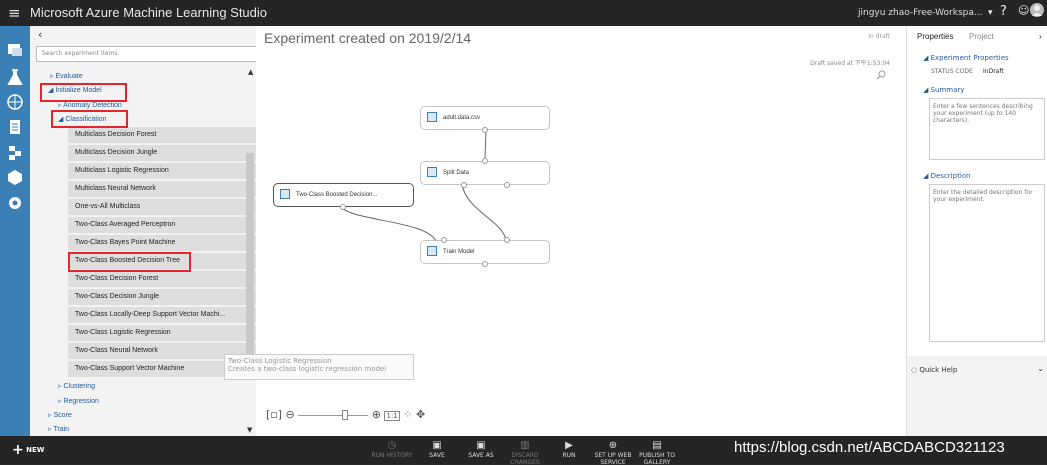 The height and width of the screenshot is (466, 1047). I want to click on run-button: ▶ RUN, so click(569, 449).